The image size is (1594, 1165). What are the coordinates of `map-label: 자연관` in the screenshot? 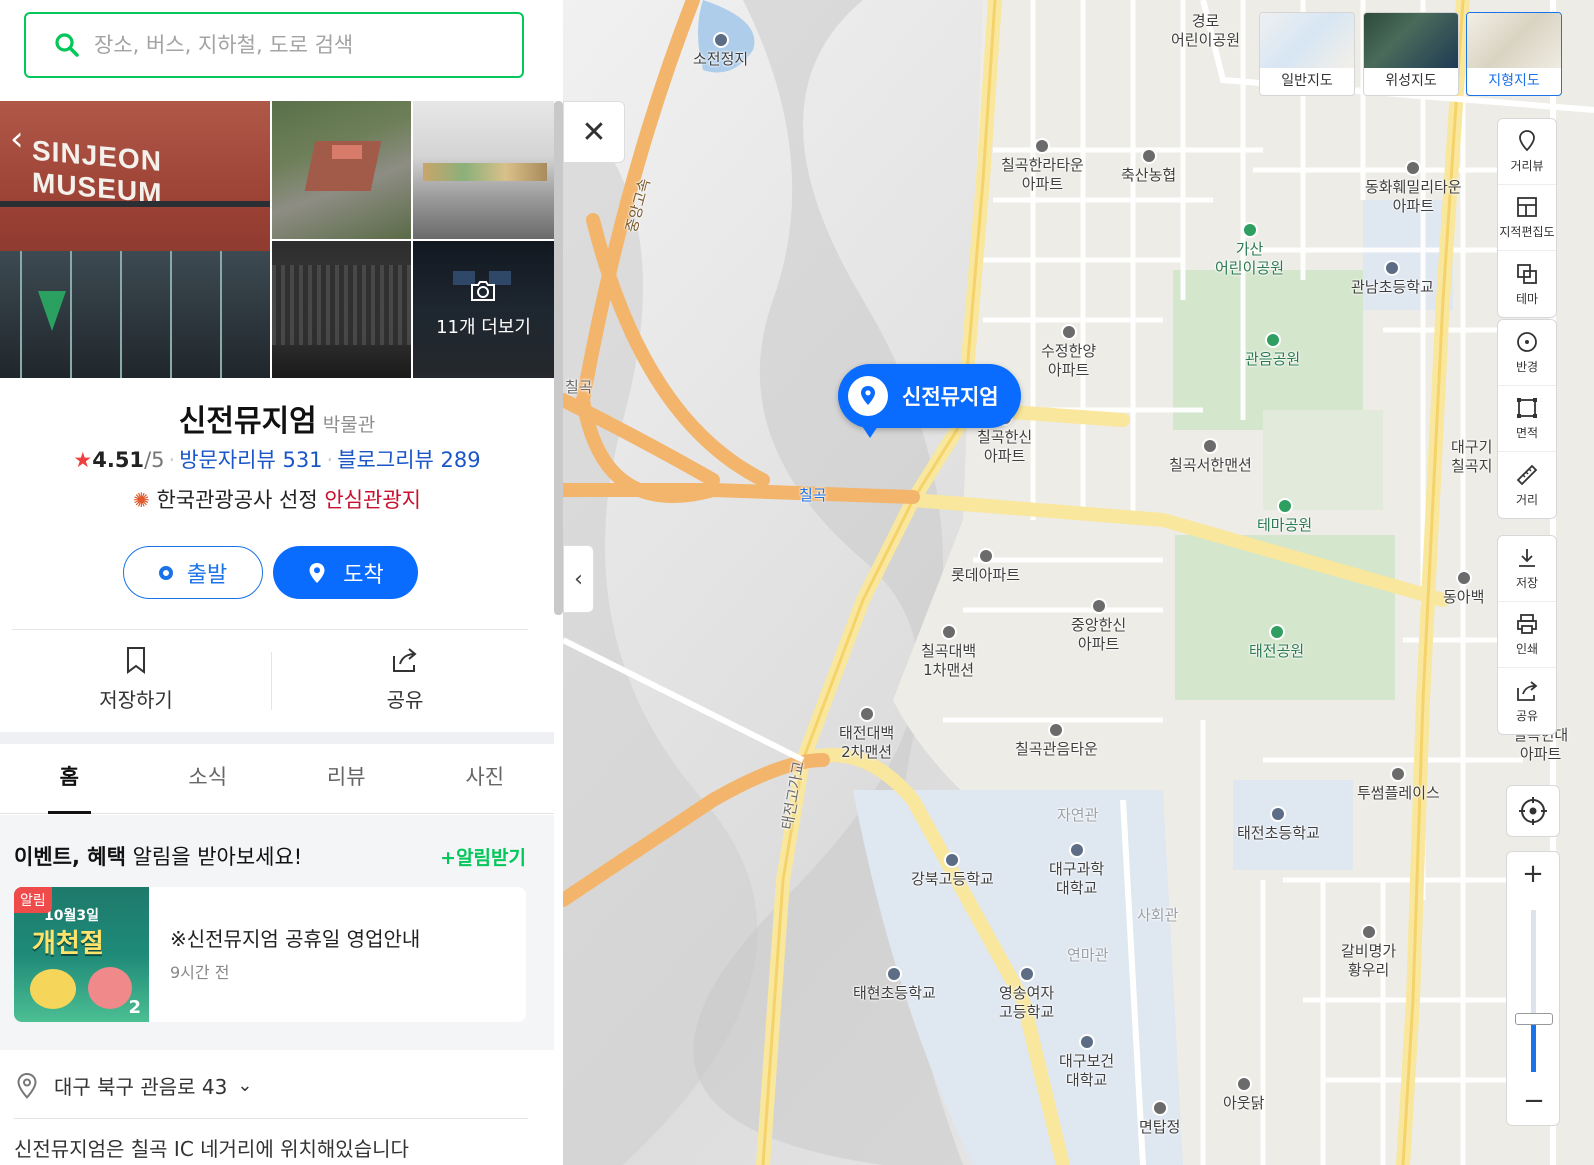 It's located at (1077, 815).